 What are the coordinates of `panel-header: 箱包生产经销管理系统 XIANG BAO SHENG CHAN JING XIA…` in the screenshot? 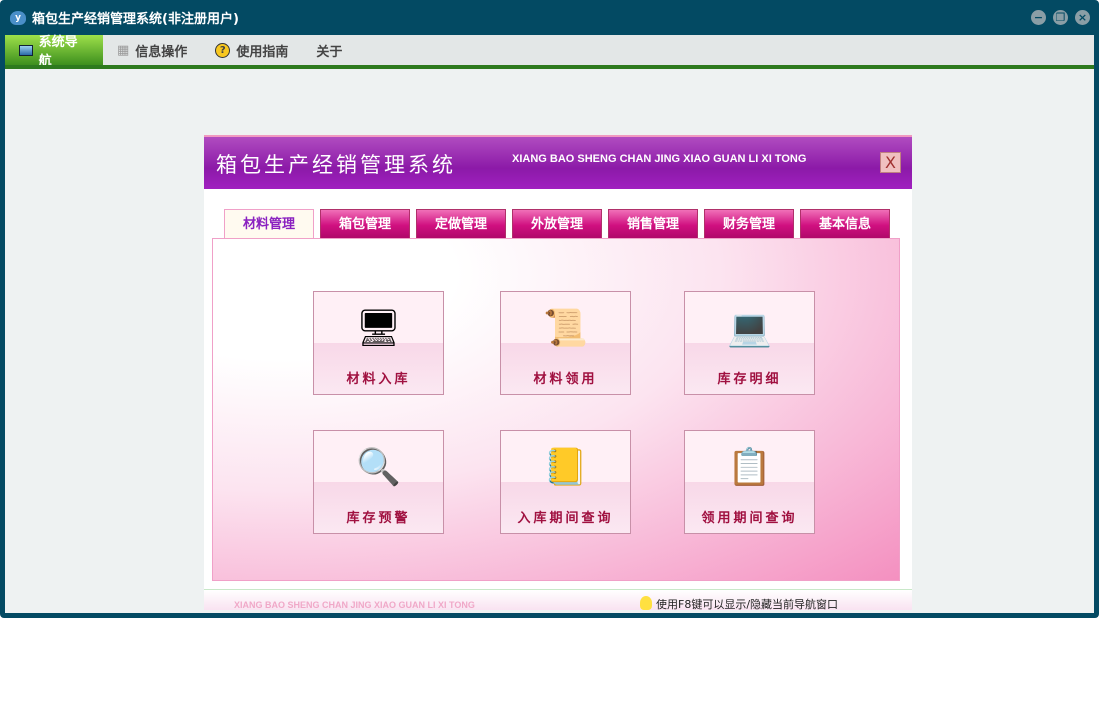 It's located at (558, 163).